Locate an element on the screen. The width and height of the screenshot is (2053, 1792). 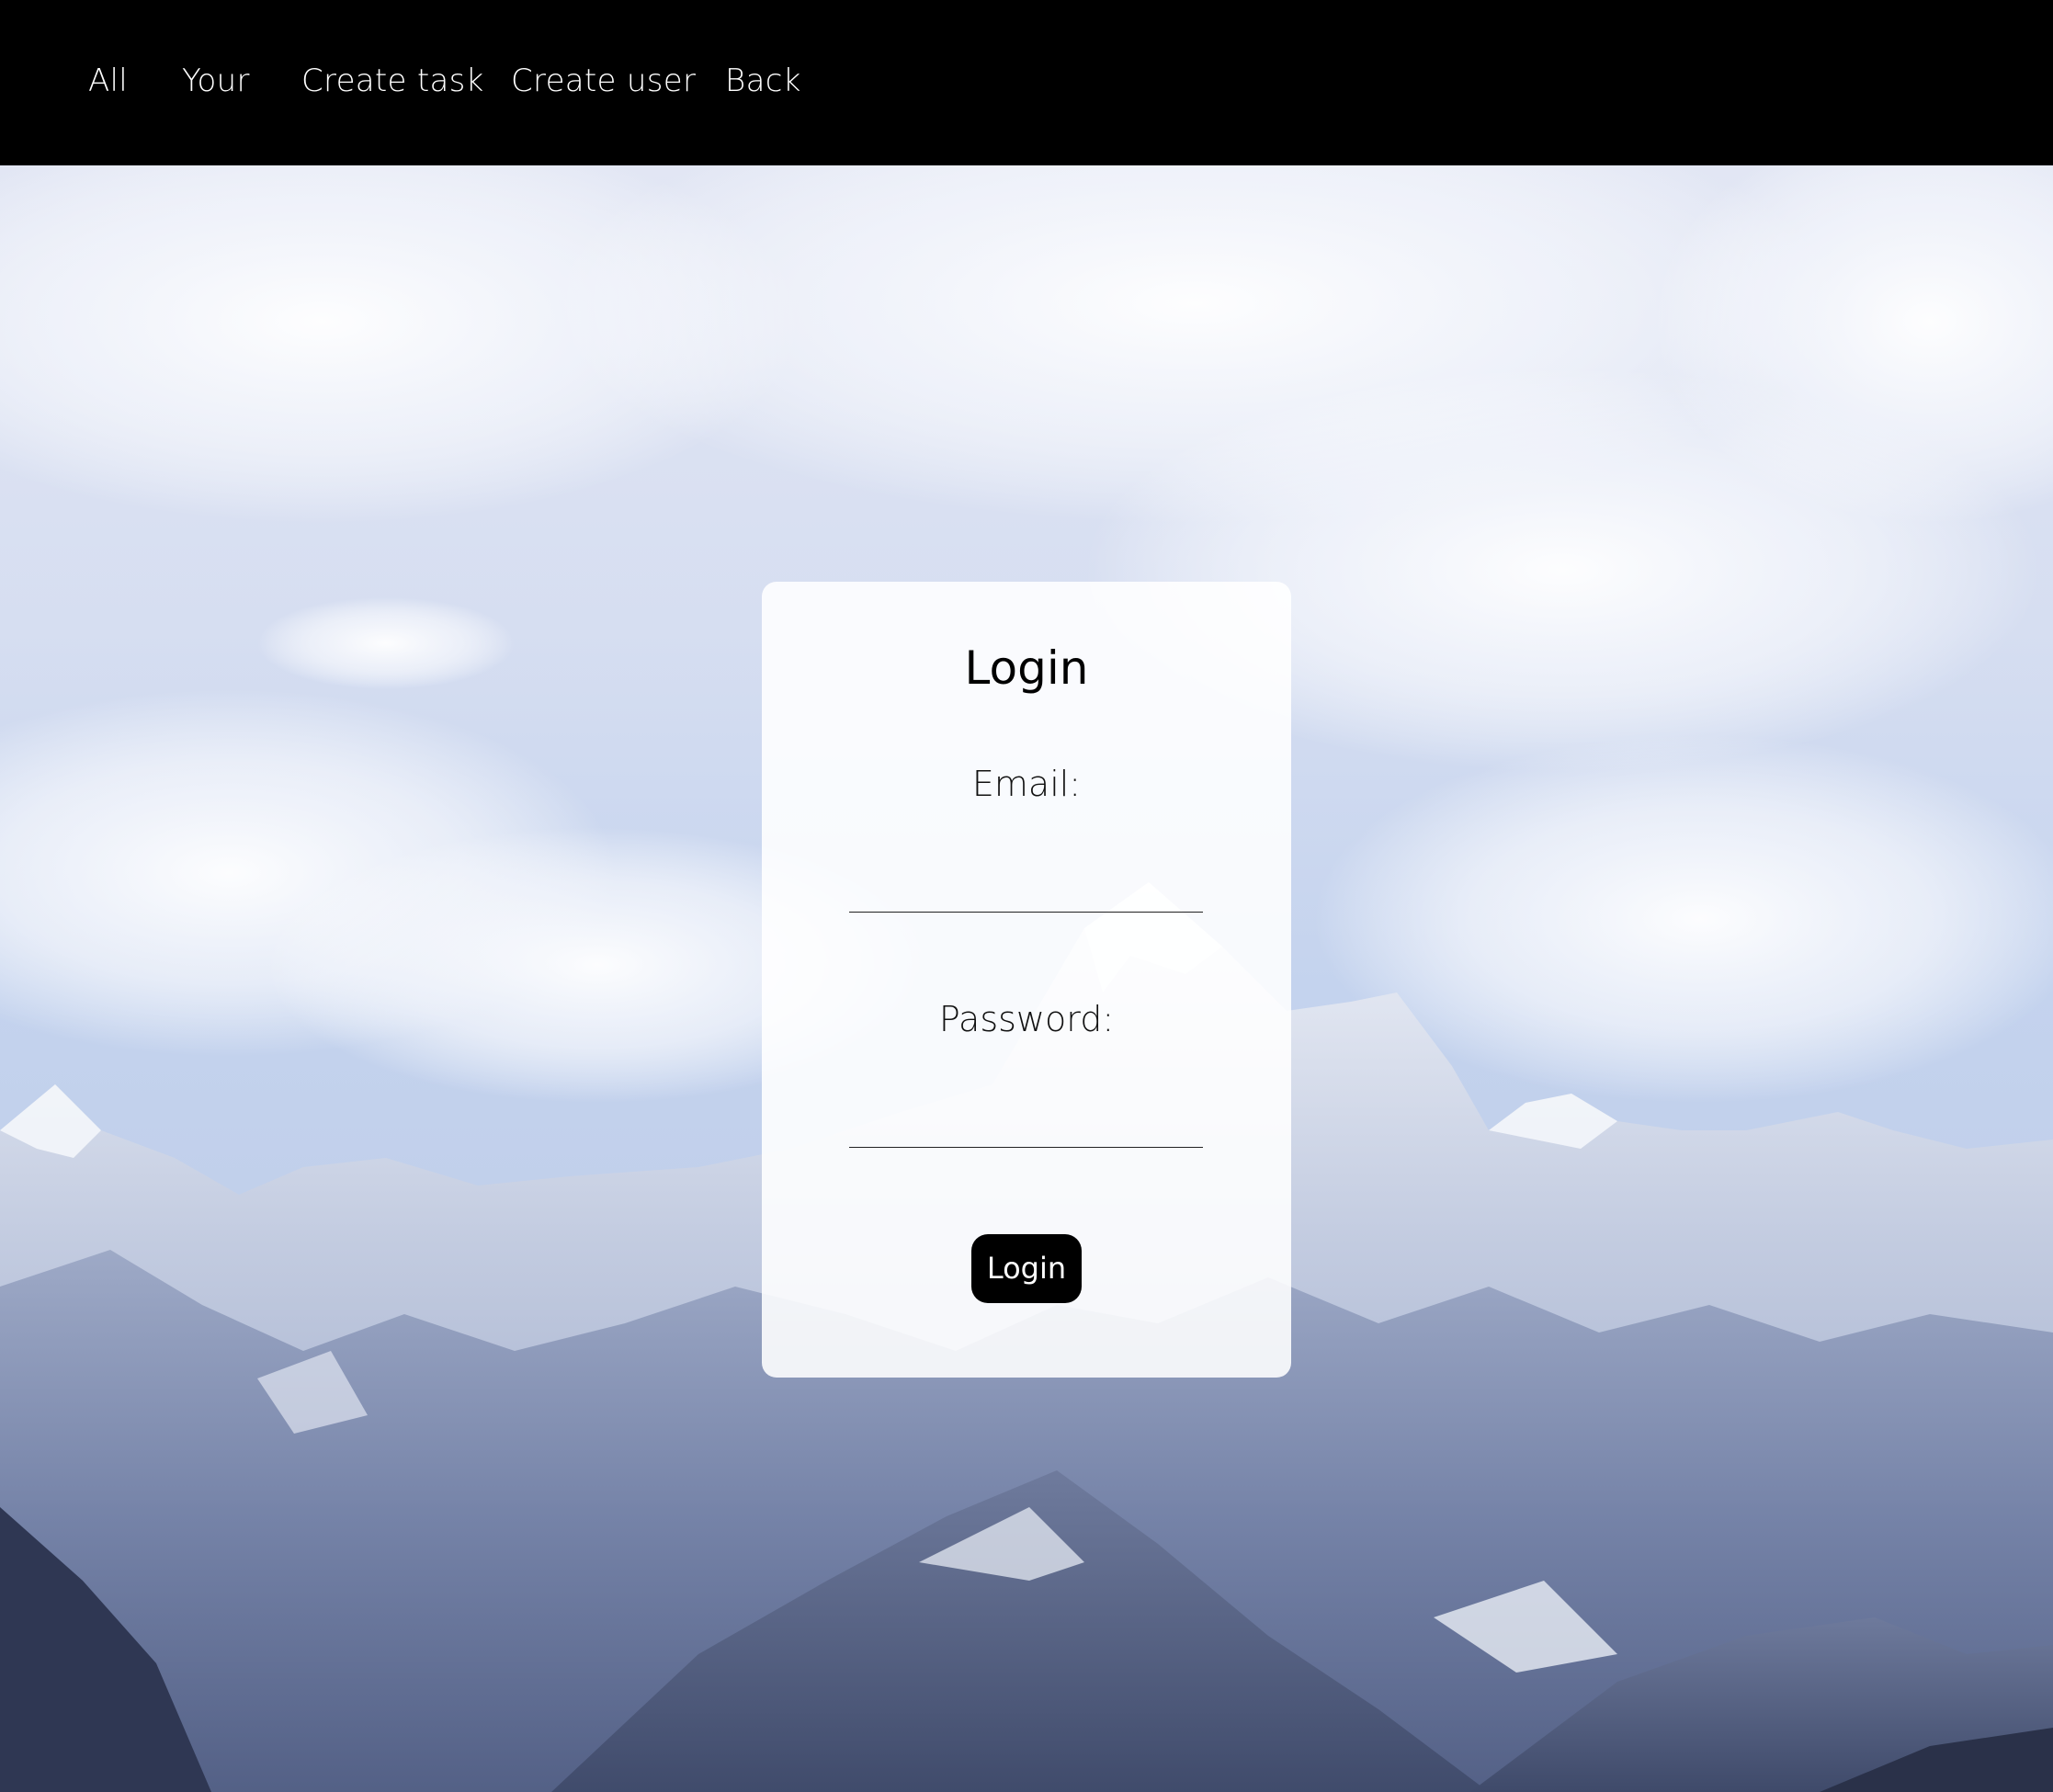
nav-link-create-task: Create task is located at coordinates (392, 81).